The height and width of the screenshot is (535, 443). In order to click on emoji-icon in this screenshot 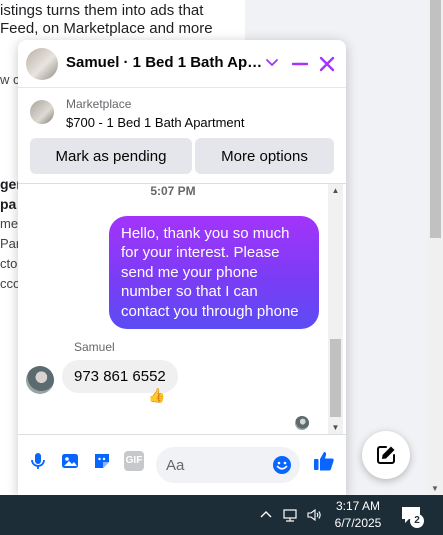, I will do `click(282, 465)`.